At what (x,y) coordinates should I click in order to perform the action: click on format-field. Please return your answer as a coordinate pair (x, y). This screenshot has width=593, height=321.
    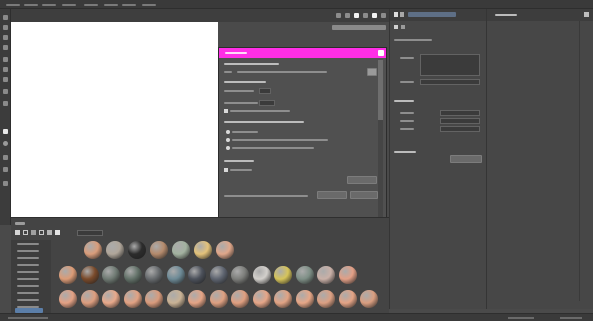
    Looking at the image, I should click on (265, 91).